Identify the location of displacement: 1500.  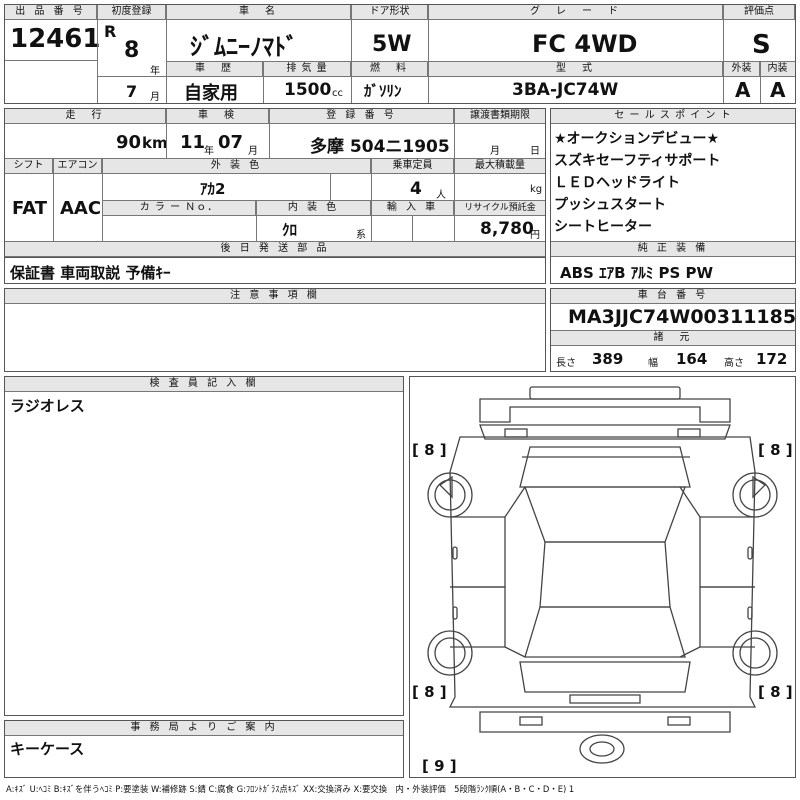
(308, 90).